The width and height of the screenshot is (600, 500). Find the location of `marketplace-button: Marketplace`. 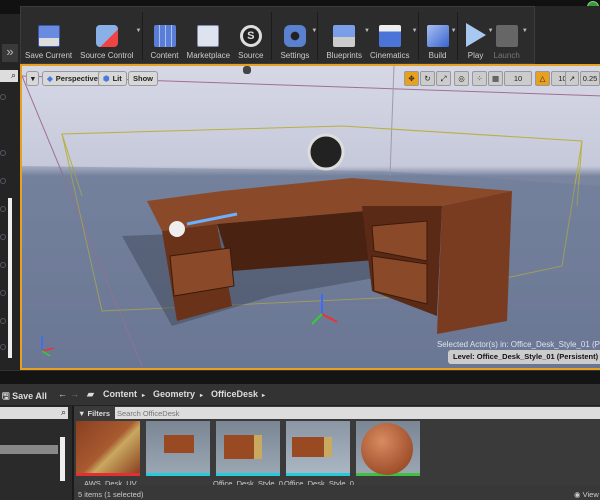

marketplace-button: Marketplace is located at coordinates (209, 34).